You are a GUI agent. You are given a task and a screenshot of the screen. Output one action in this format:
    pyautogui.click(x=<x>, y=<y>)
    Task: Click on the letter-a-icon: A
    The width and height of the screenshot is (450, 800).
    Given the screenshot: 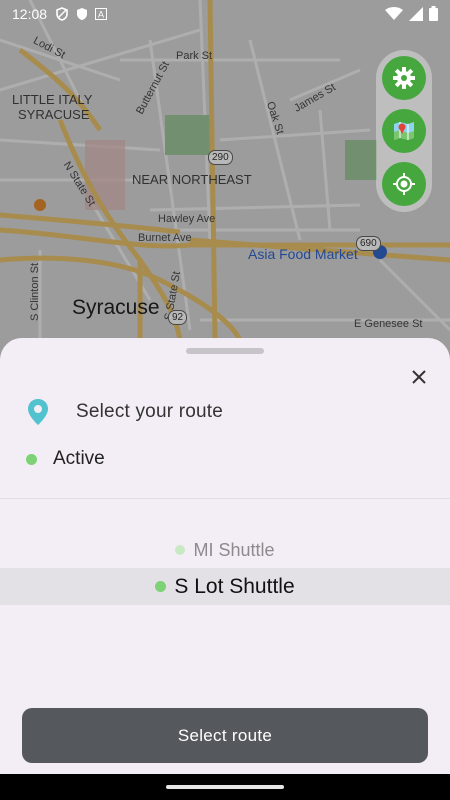 What is the action you would take?
    pyautogui.click(x=101, y=13)
    